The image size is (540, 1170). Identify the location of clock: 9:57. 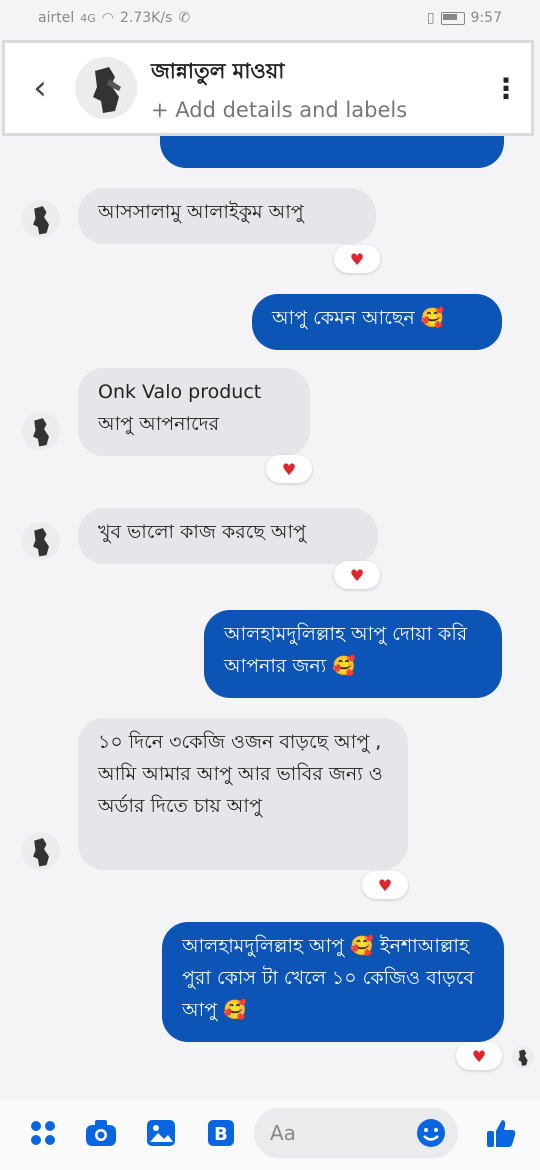
(486, 18).